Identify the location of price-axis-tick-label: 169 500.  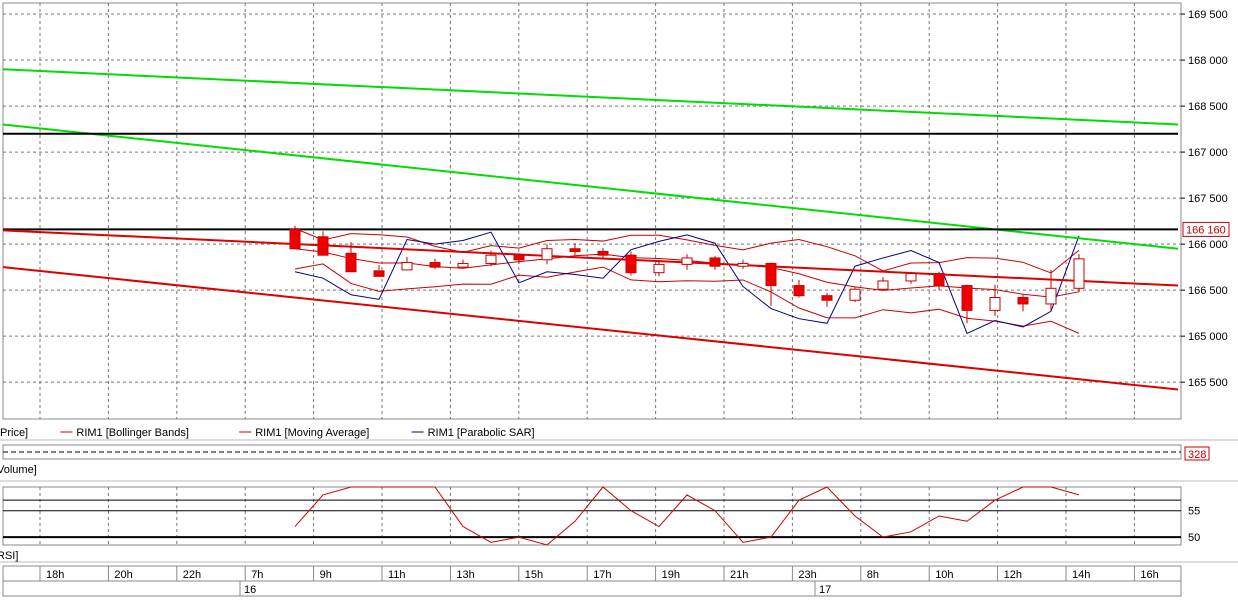
(1208, 15).